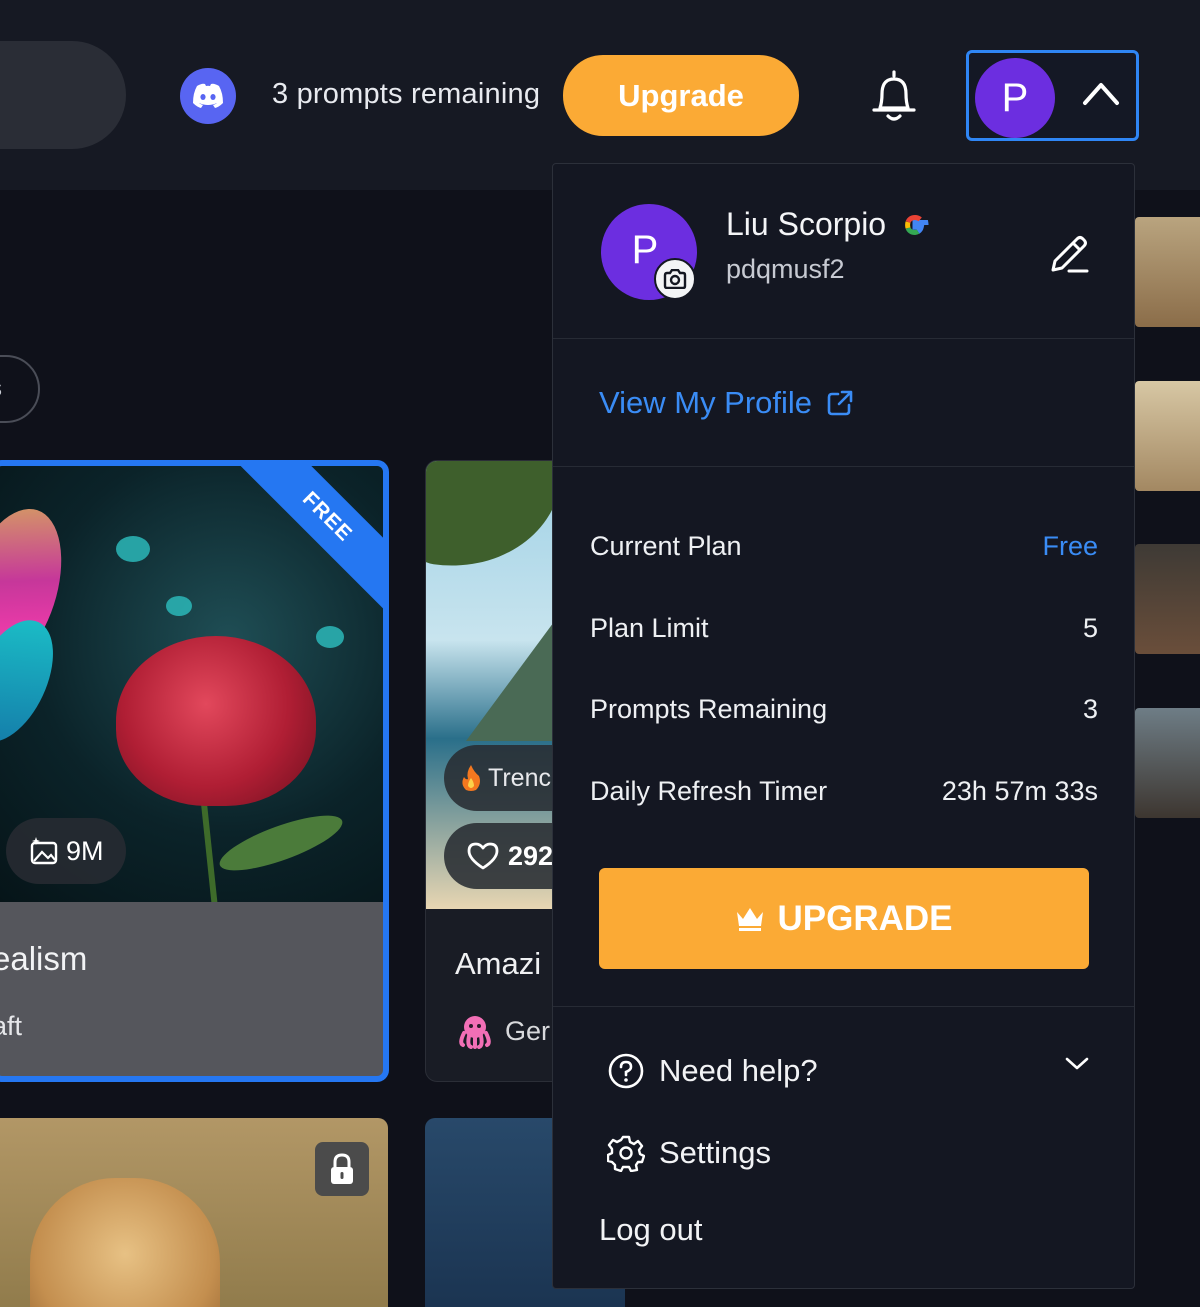 This screenshot has height=1307, width=1200. What do you see at coordinates (475, 1032) in the screenshot?
I see `octopus-icon` at bounding box center [475, 1032].